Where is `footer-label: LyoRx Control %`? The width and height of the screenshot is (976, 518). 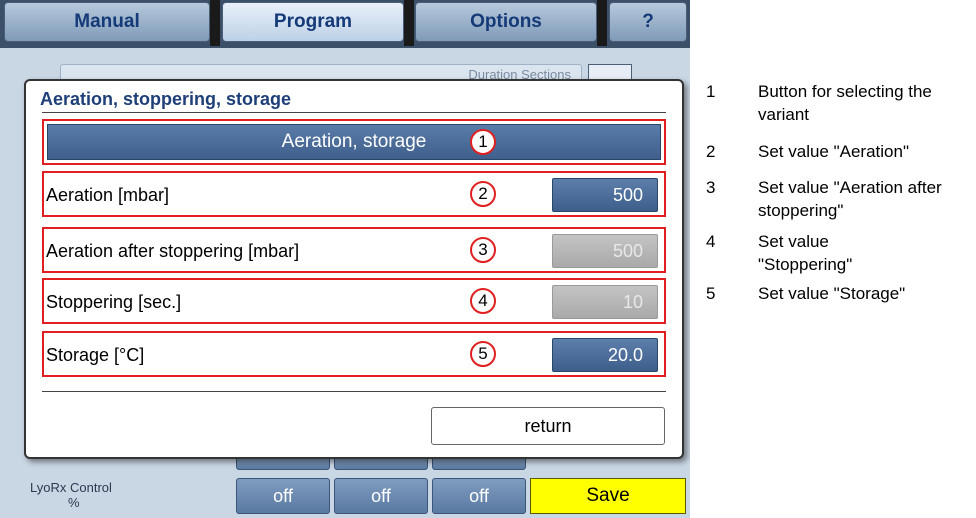 footer-label: LyoRx Control % is located at coordinates (71, 495).